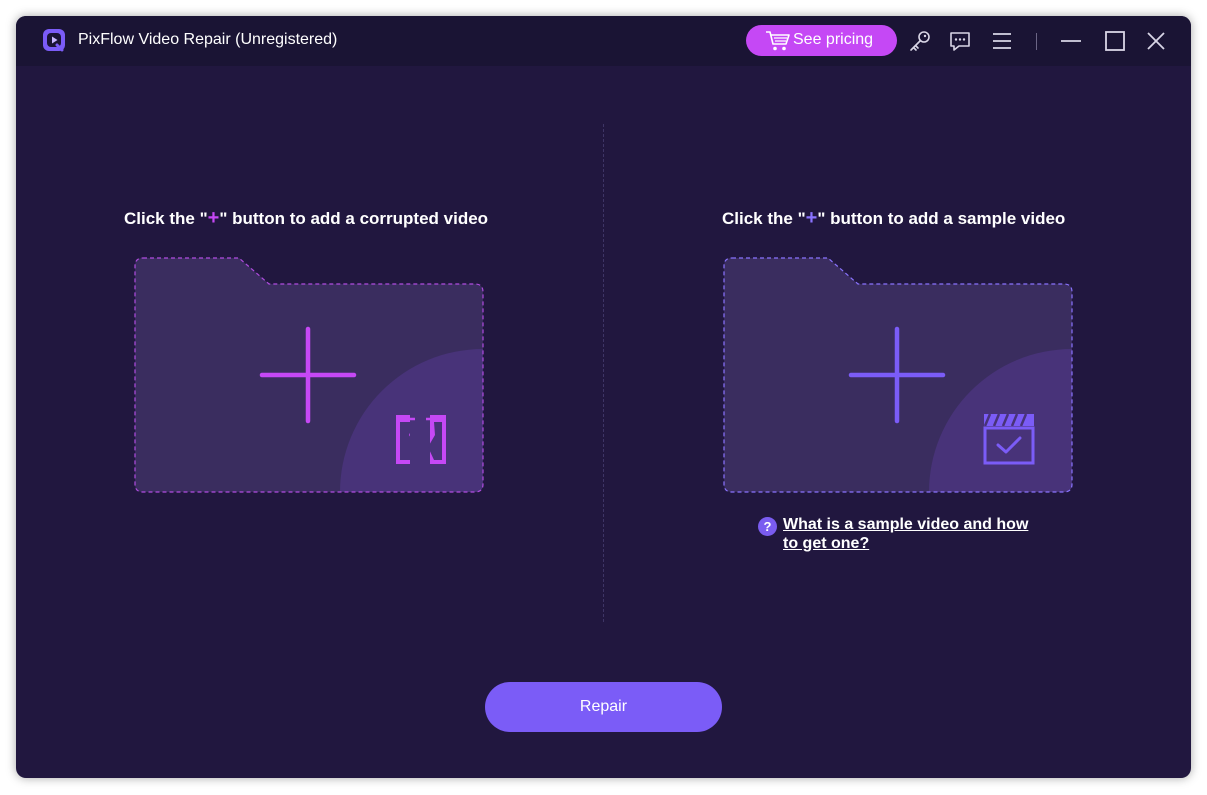 The image size is (1207, 795). I want to click on titlebar-separator, so click(1036, 41).